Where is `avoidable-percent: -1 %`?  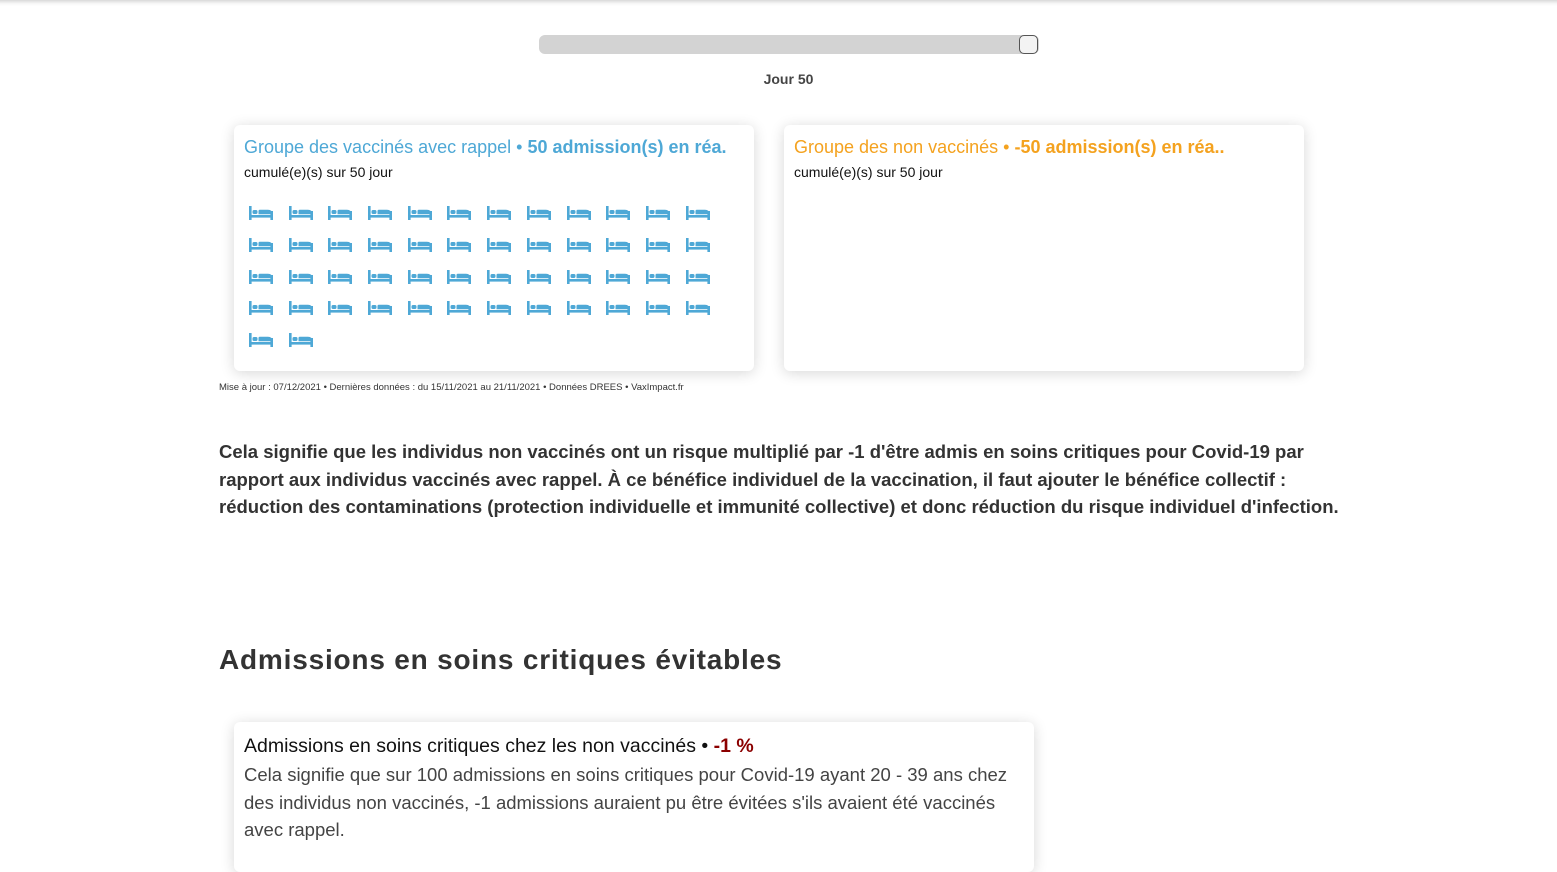 avoidable-percent: -1 % is located at coordinates (733, 746).